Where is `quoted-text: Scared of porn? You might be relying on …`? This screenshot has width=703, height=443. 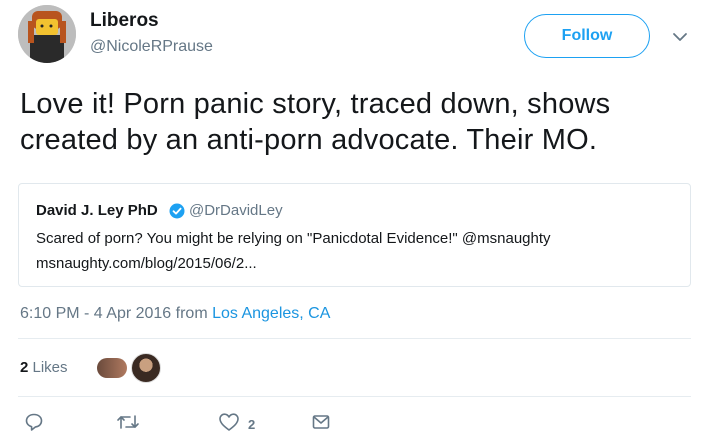
quoted-text: Scared of porn? You might be relying on … is located at coordinates (293, 238).